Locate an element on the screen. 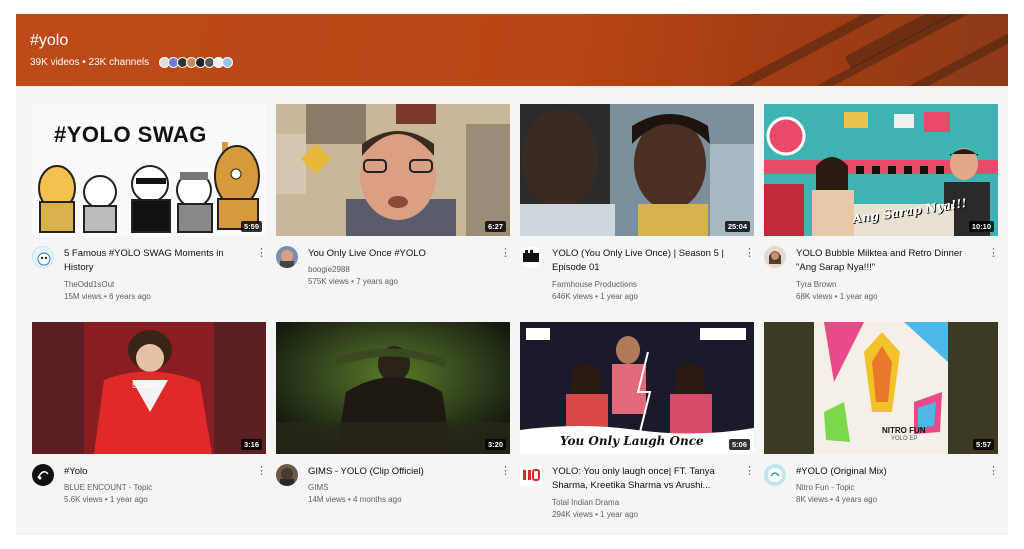 The height and width of the screenshot is (549, 1024). hashtag-stats-text: 39K videos • 23K channels is located at coordinates (90, 62).